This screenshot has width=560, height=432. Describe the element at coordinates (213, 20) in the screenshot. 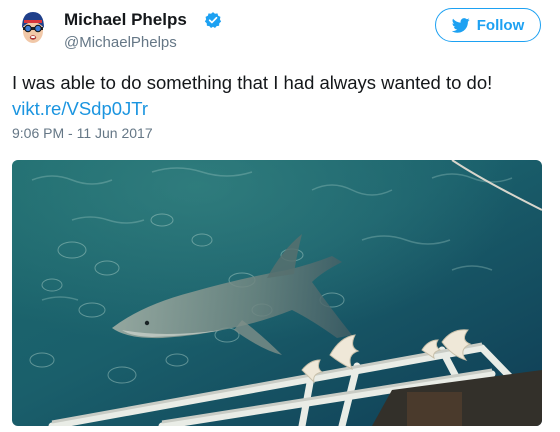

I see `verified-badge-icon` at that location.